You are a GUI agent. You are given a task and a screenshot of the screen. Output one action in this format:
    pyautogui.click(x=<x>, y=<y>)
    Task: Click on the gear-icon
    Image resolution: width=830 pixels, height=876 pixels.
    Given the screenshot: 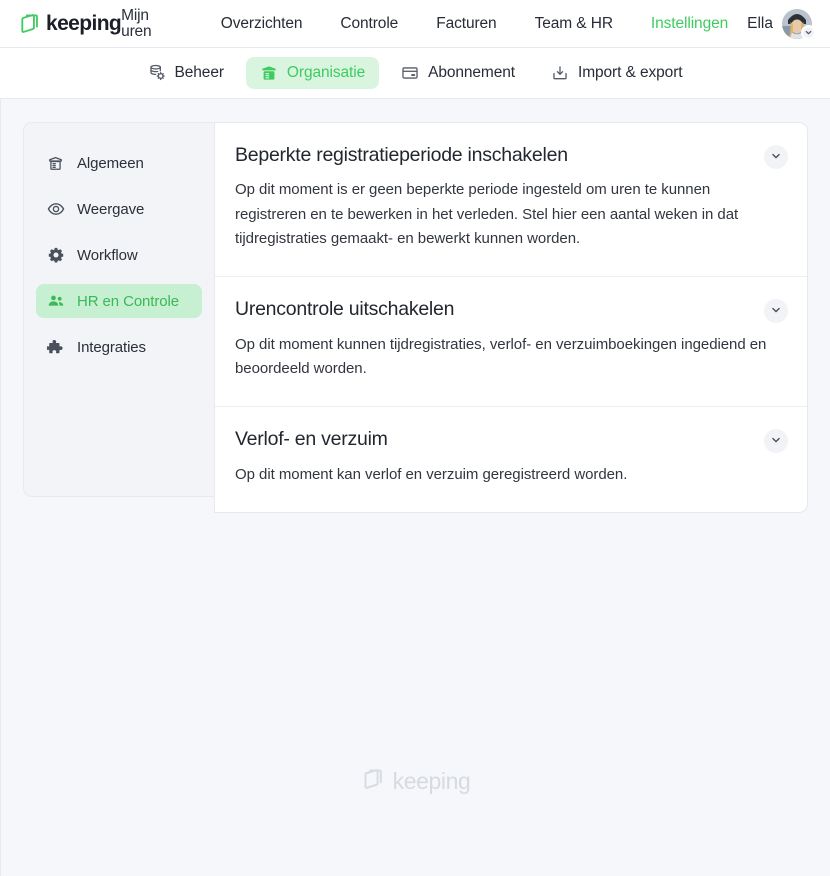 What is the action you would take?
    pyautogui.click(x=55, y=255)
    